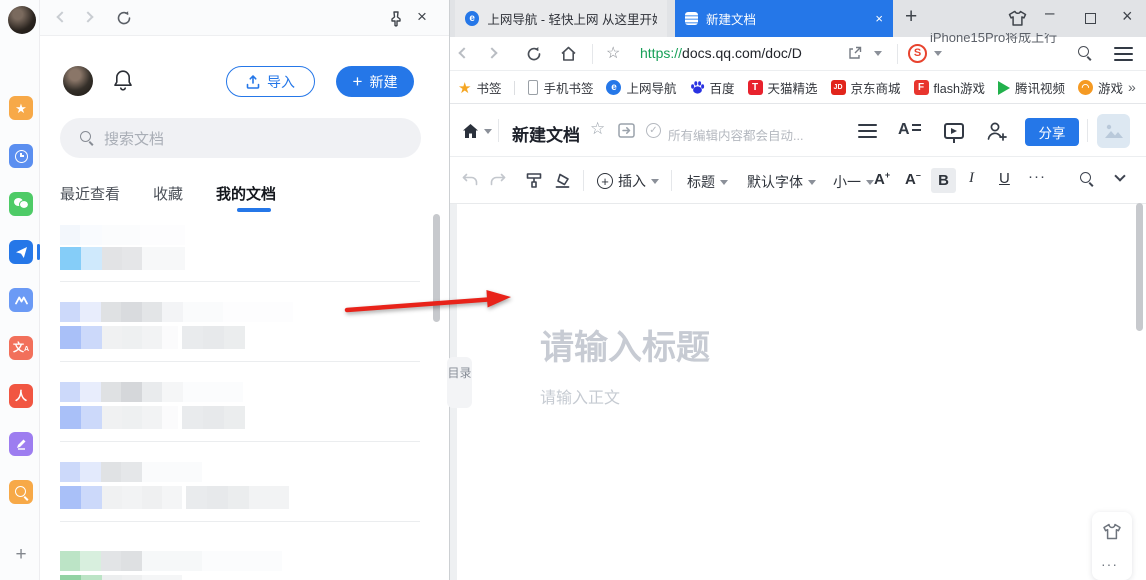  I want to click on doc-body-placeholder: 请输入正文, so click(580, 396).